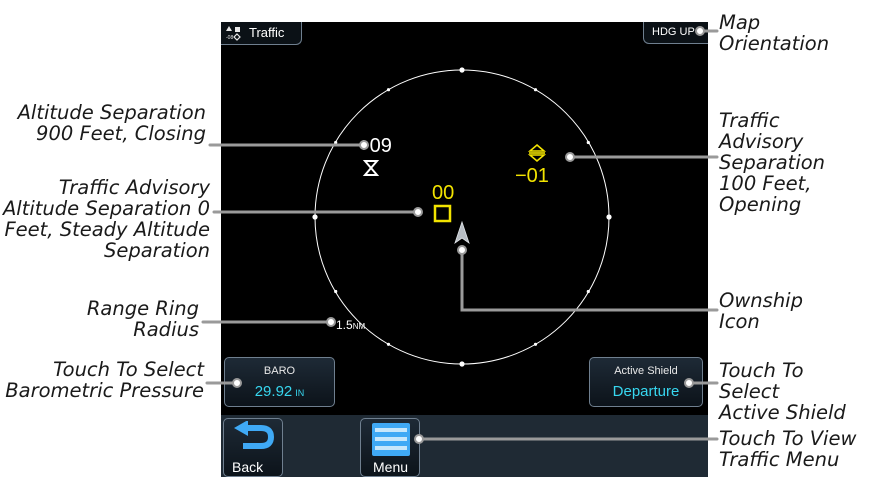 This screenshot has width=872, height=477. I want to click on menu-icon, so click(391, 439).